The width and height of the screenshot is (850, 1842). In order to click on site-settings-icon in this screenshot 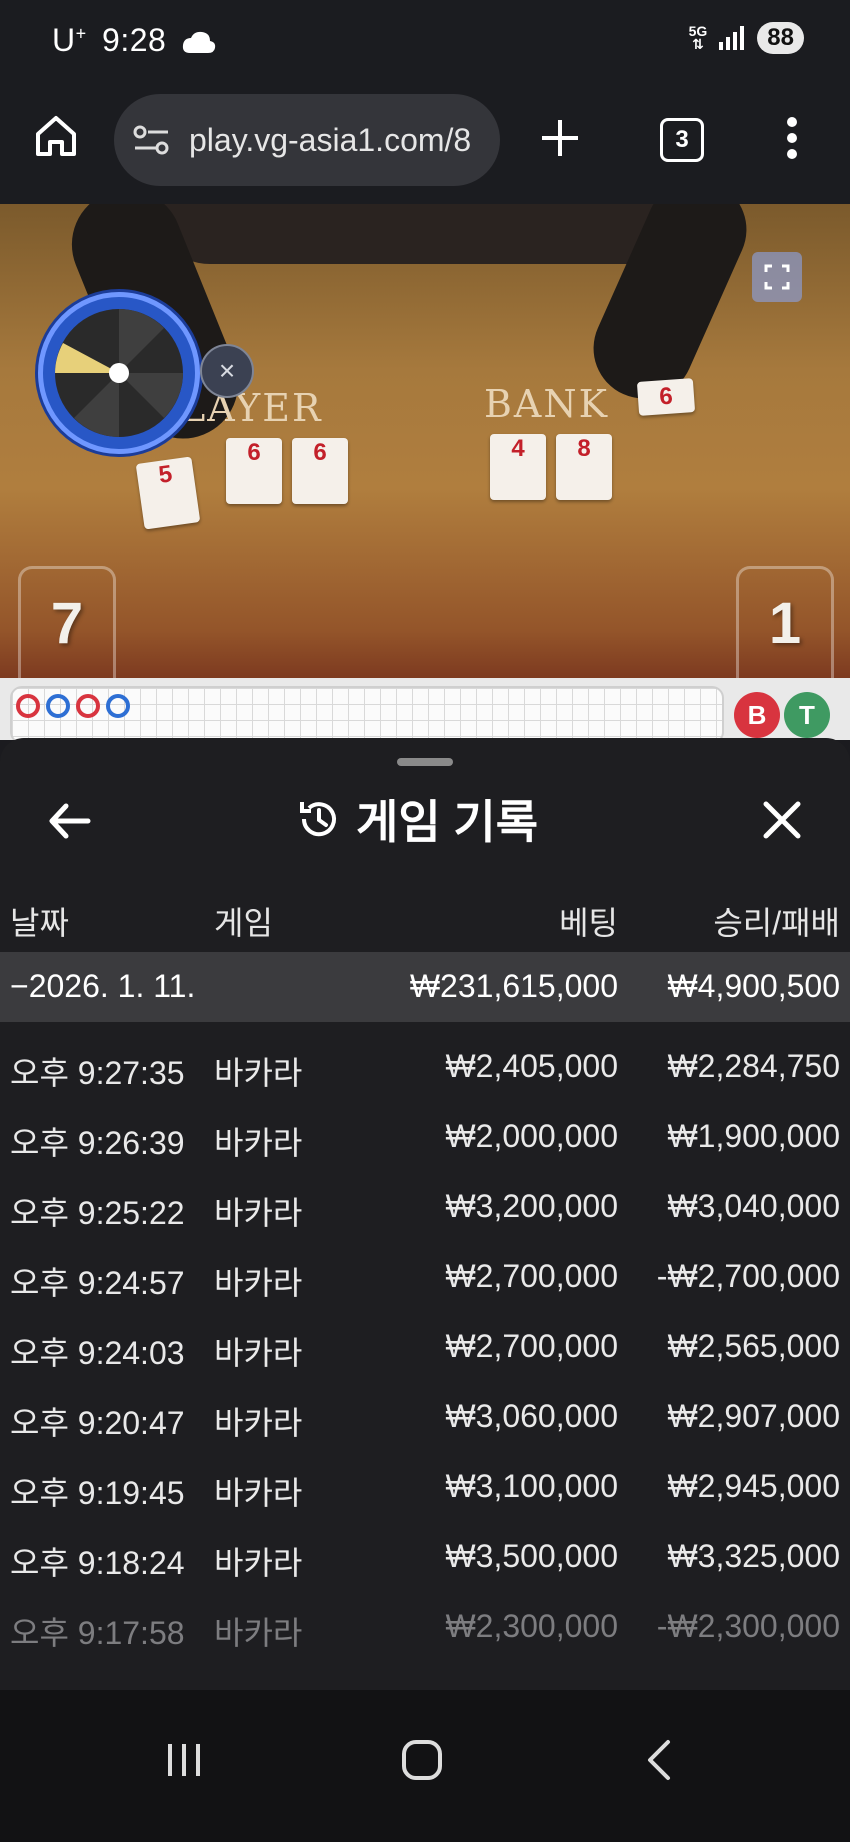, I will do `click(152, 140)`.